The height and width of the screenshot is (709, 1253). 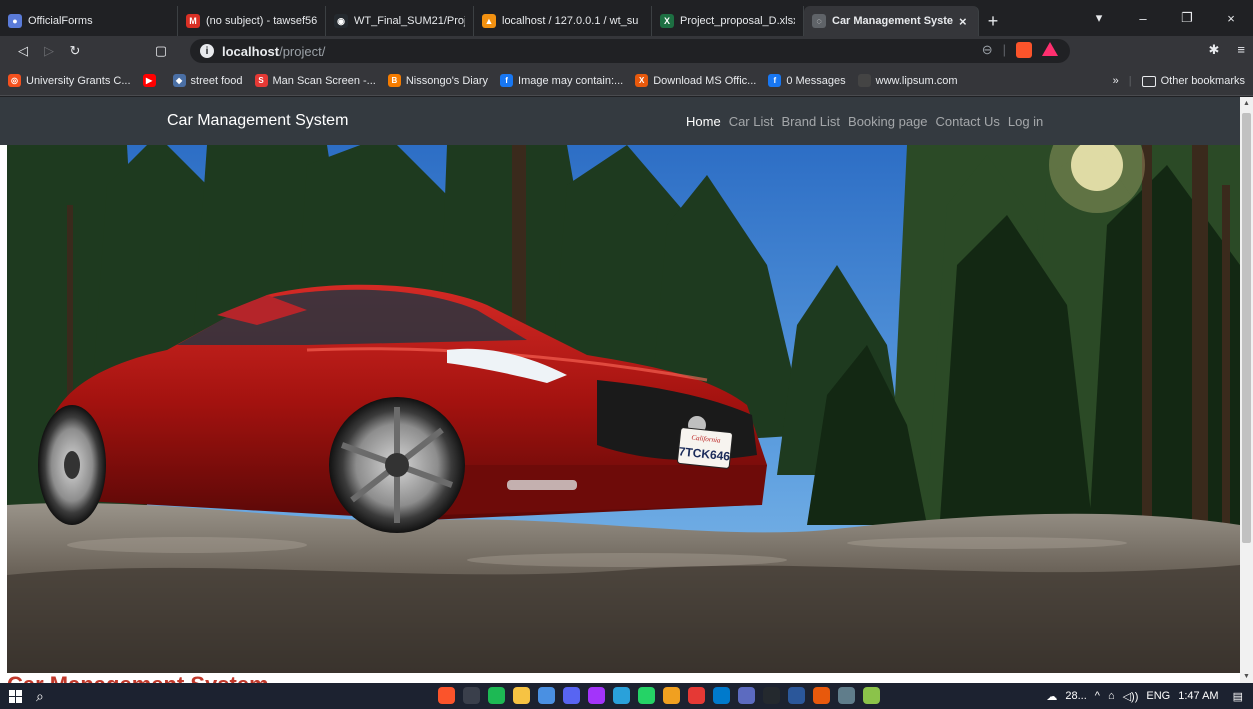 I want to click on file-explorer-icon, so click(x=521, y=695).